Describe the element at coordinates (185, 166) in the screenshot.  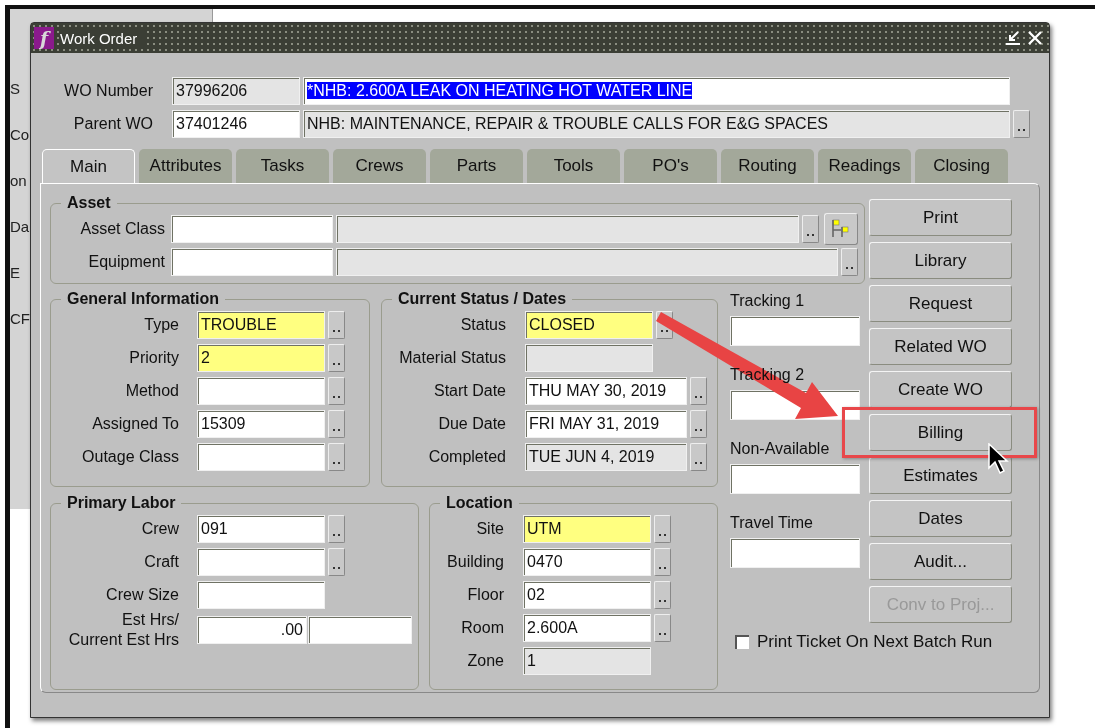
I see `tab: Attributes` at that location.